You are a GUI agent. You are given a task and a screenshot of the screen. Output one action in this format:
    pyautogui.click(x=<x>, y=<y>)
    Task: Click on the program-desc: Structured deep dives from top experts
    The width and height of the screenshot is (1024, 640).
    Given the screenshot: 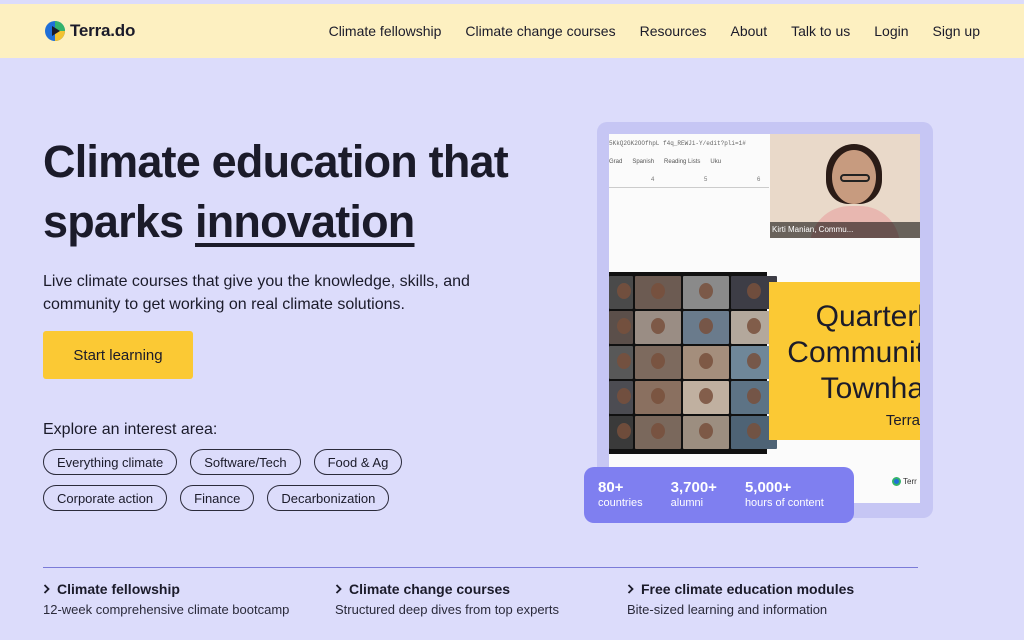 What is the action you would take?
    pyautogui.click(x=447, y=609)
    